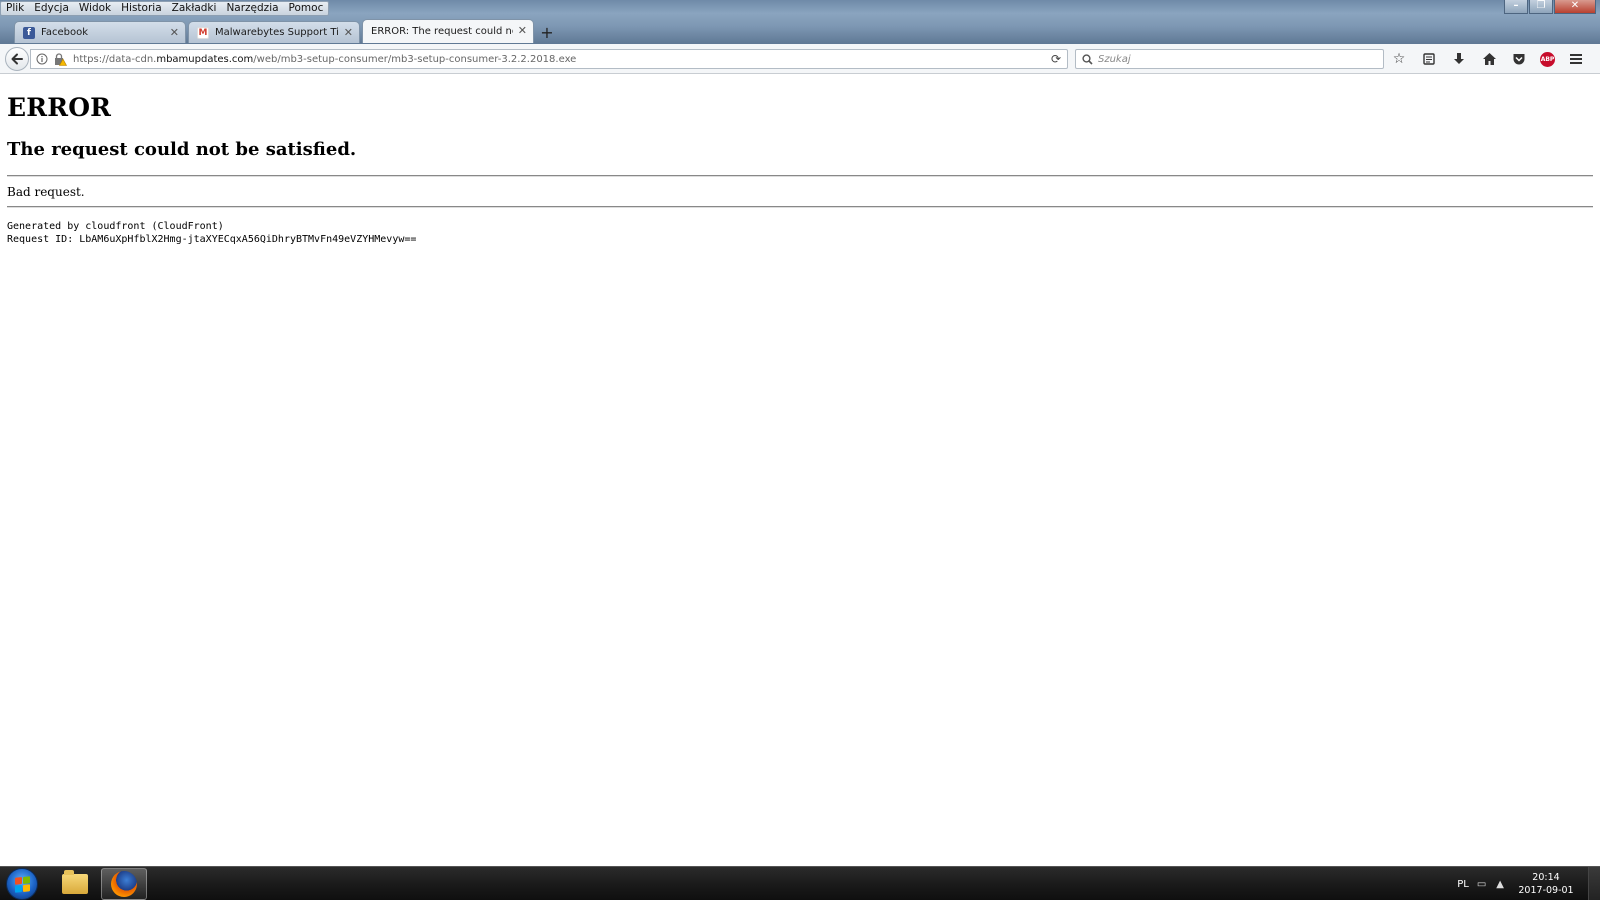  Describe the element at coordinates (1429, 59) in the screenshot. I see `reading-list-icon` at that location.